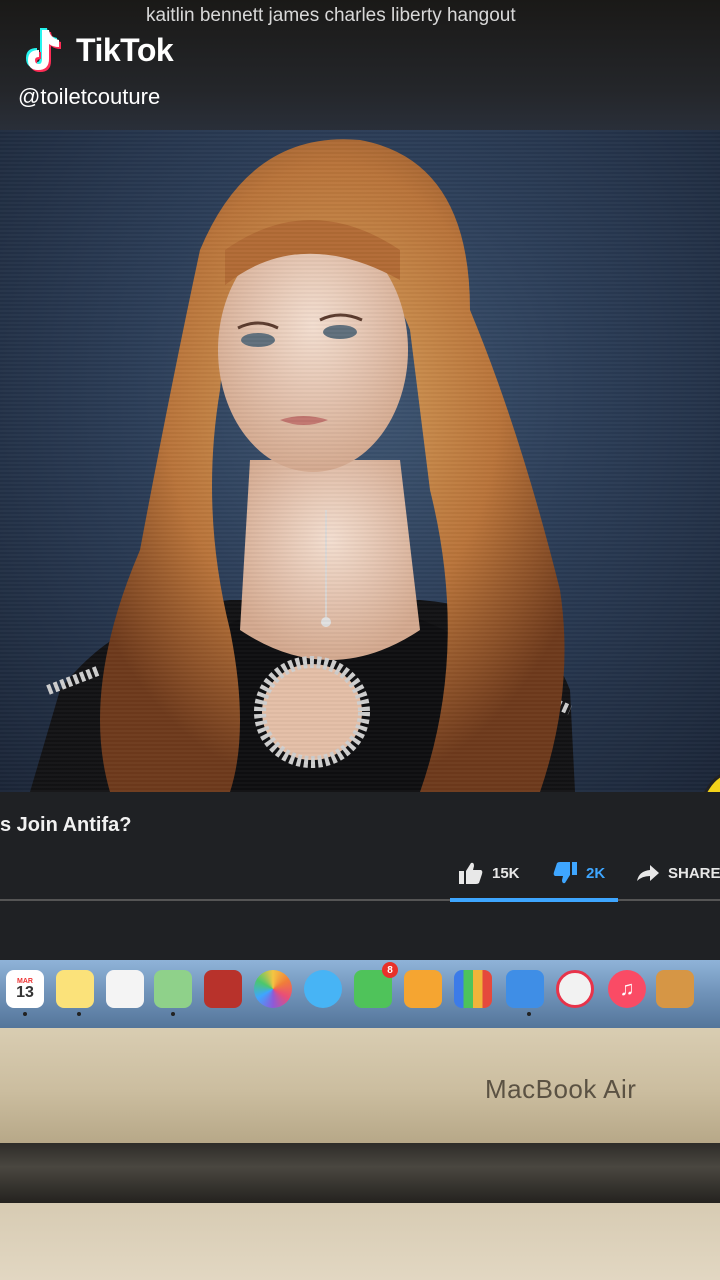 This screenshot has height=1280, width=720. I want to click on sentiment-bar, so click(534, 900).